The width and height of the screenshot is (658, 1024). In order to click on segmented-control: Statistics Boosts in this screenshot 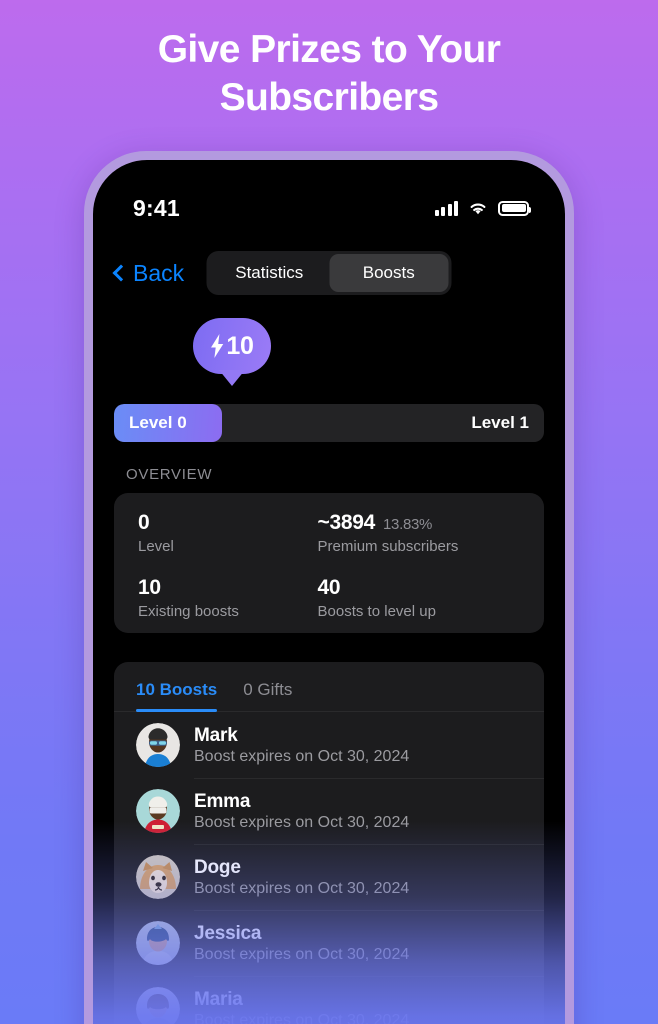, I will do `click(329, 273)`.